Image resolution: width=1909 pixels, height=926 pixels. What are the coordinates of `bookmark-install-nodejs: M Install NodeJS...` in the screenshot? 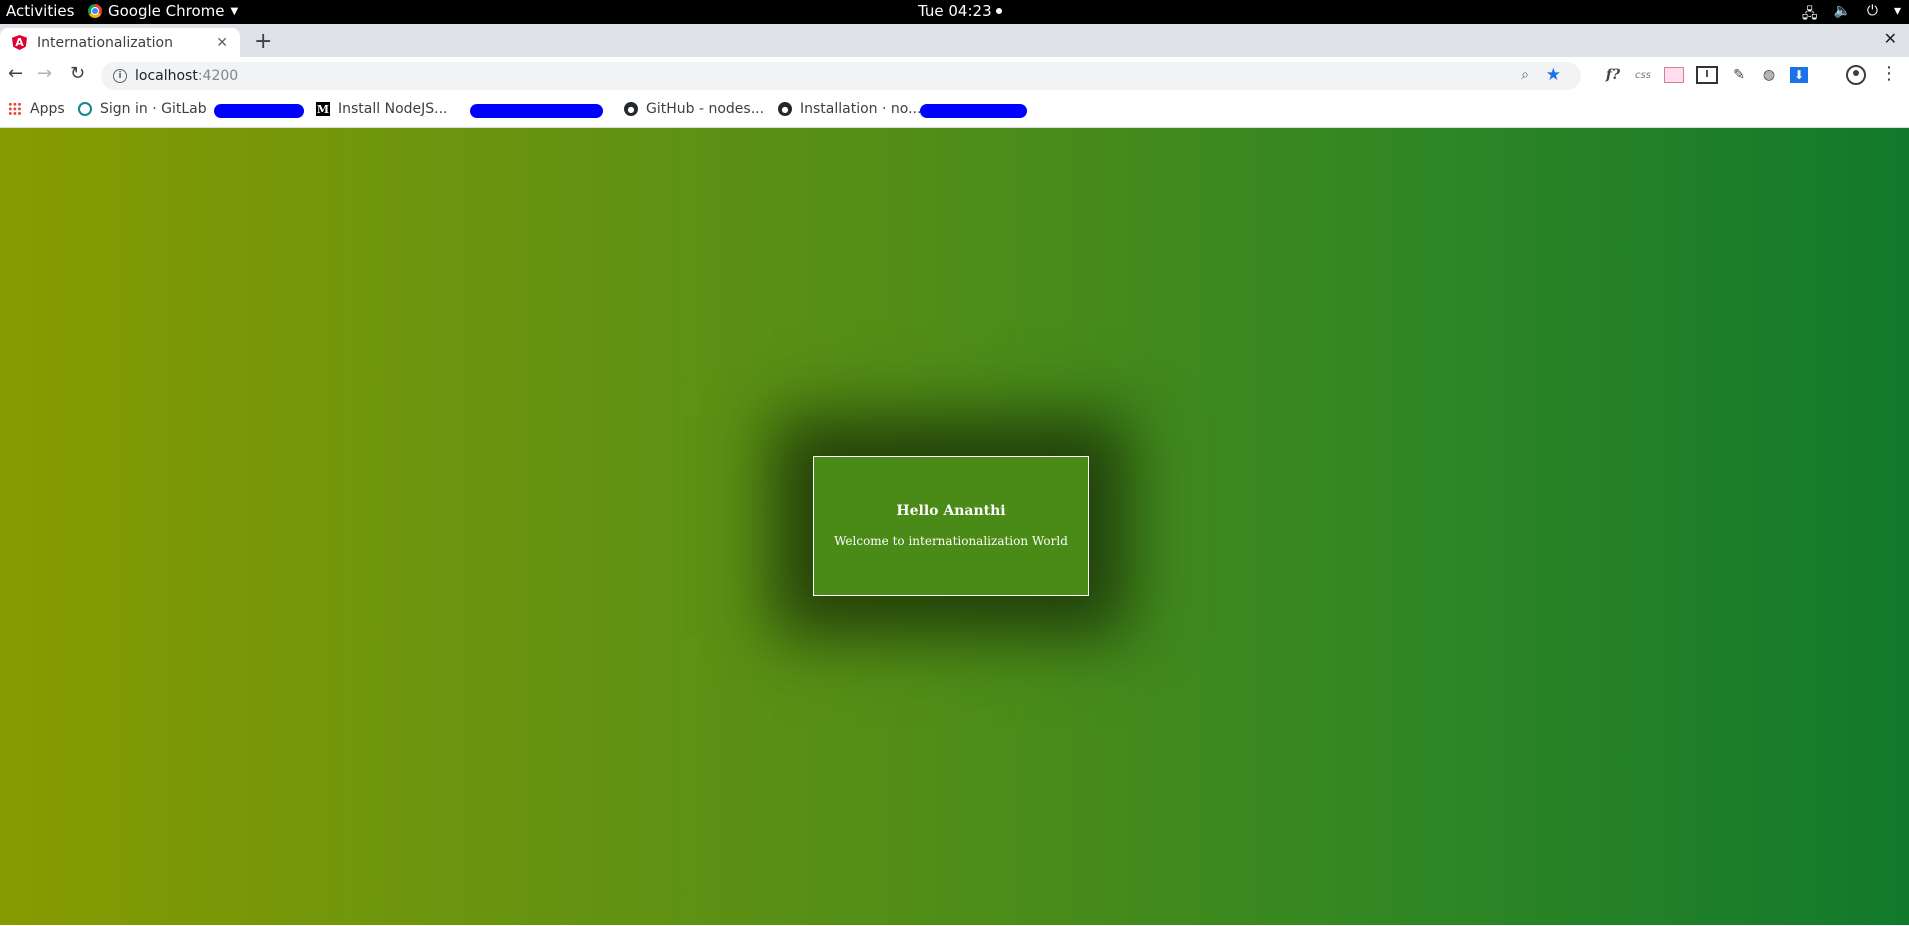 It's located at (382, 109).